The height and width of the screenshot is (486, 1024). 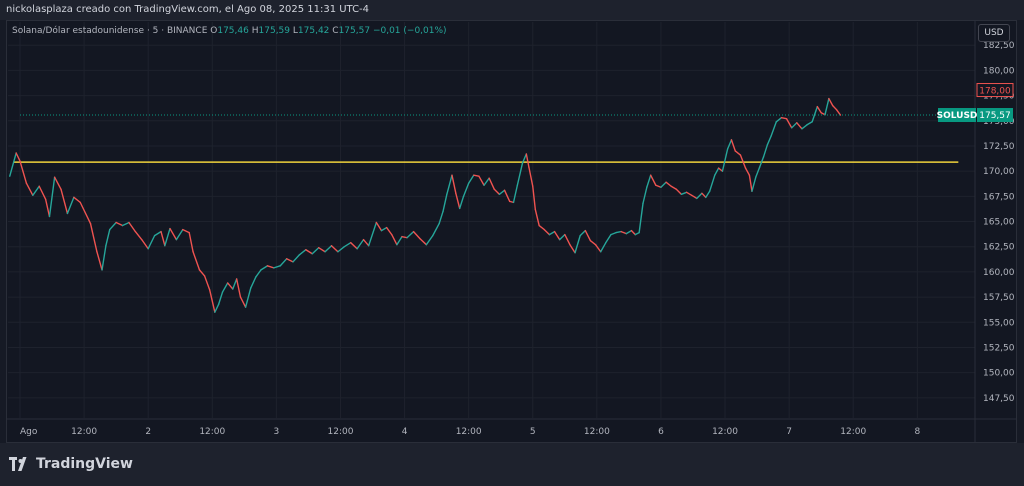 What do you see at coordinates (999, 197) in the screenshot?
I see `y-tick-label: 167,50` at bounding box center [999, 197].